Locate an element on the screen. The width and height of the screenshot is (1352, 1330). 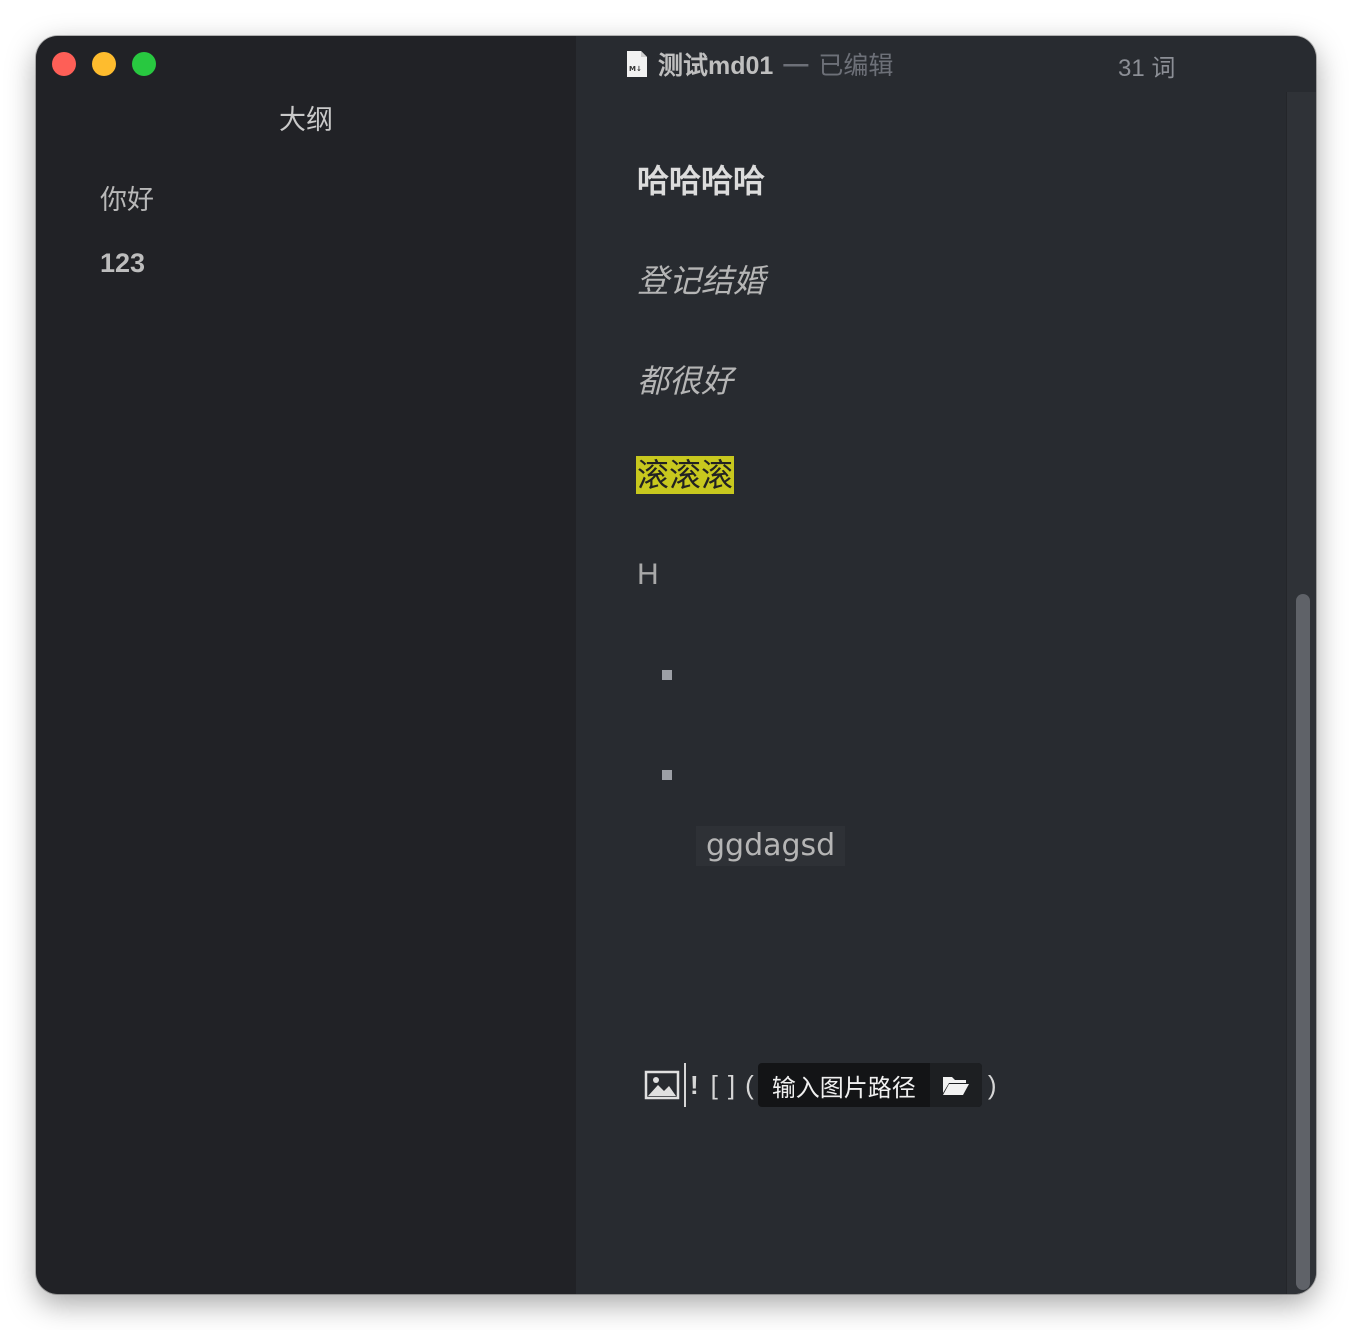
outline-item-123: 123 is located at coordinates (122, 263).